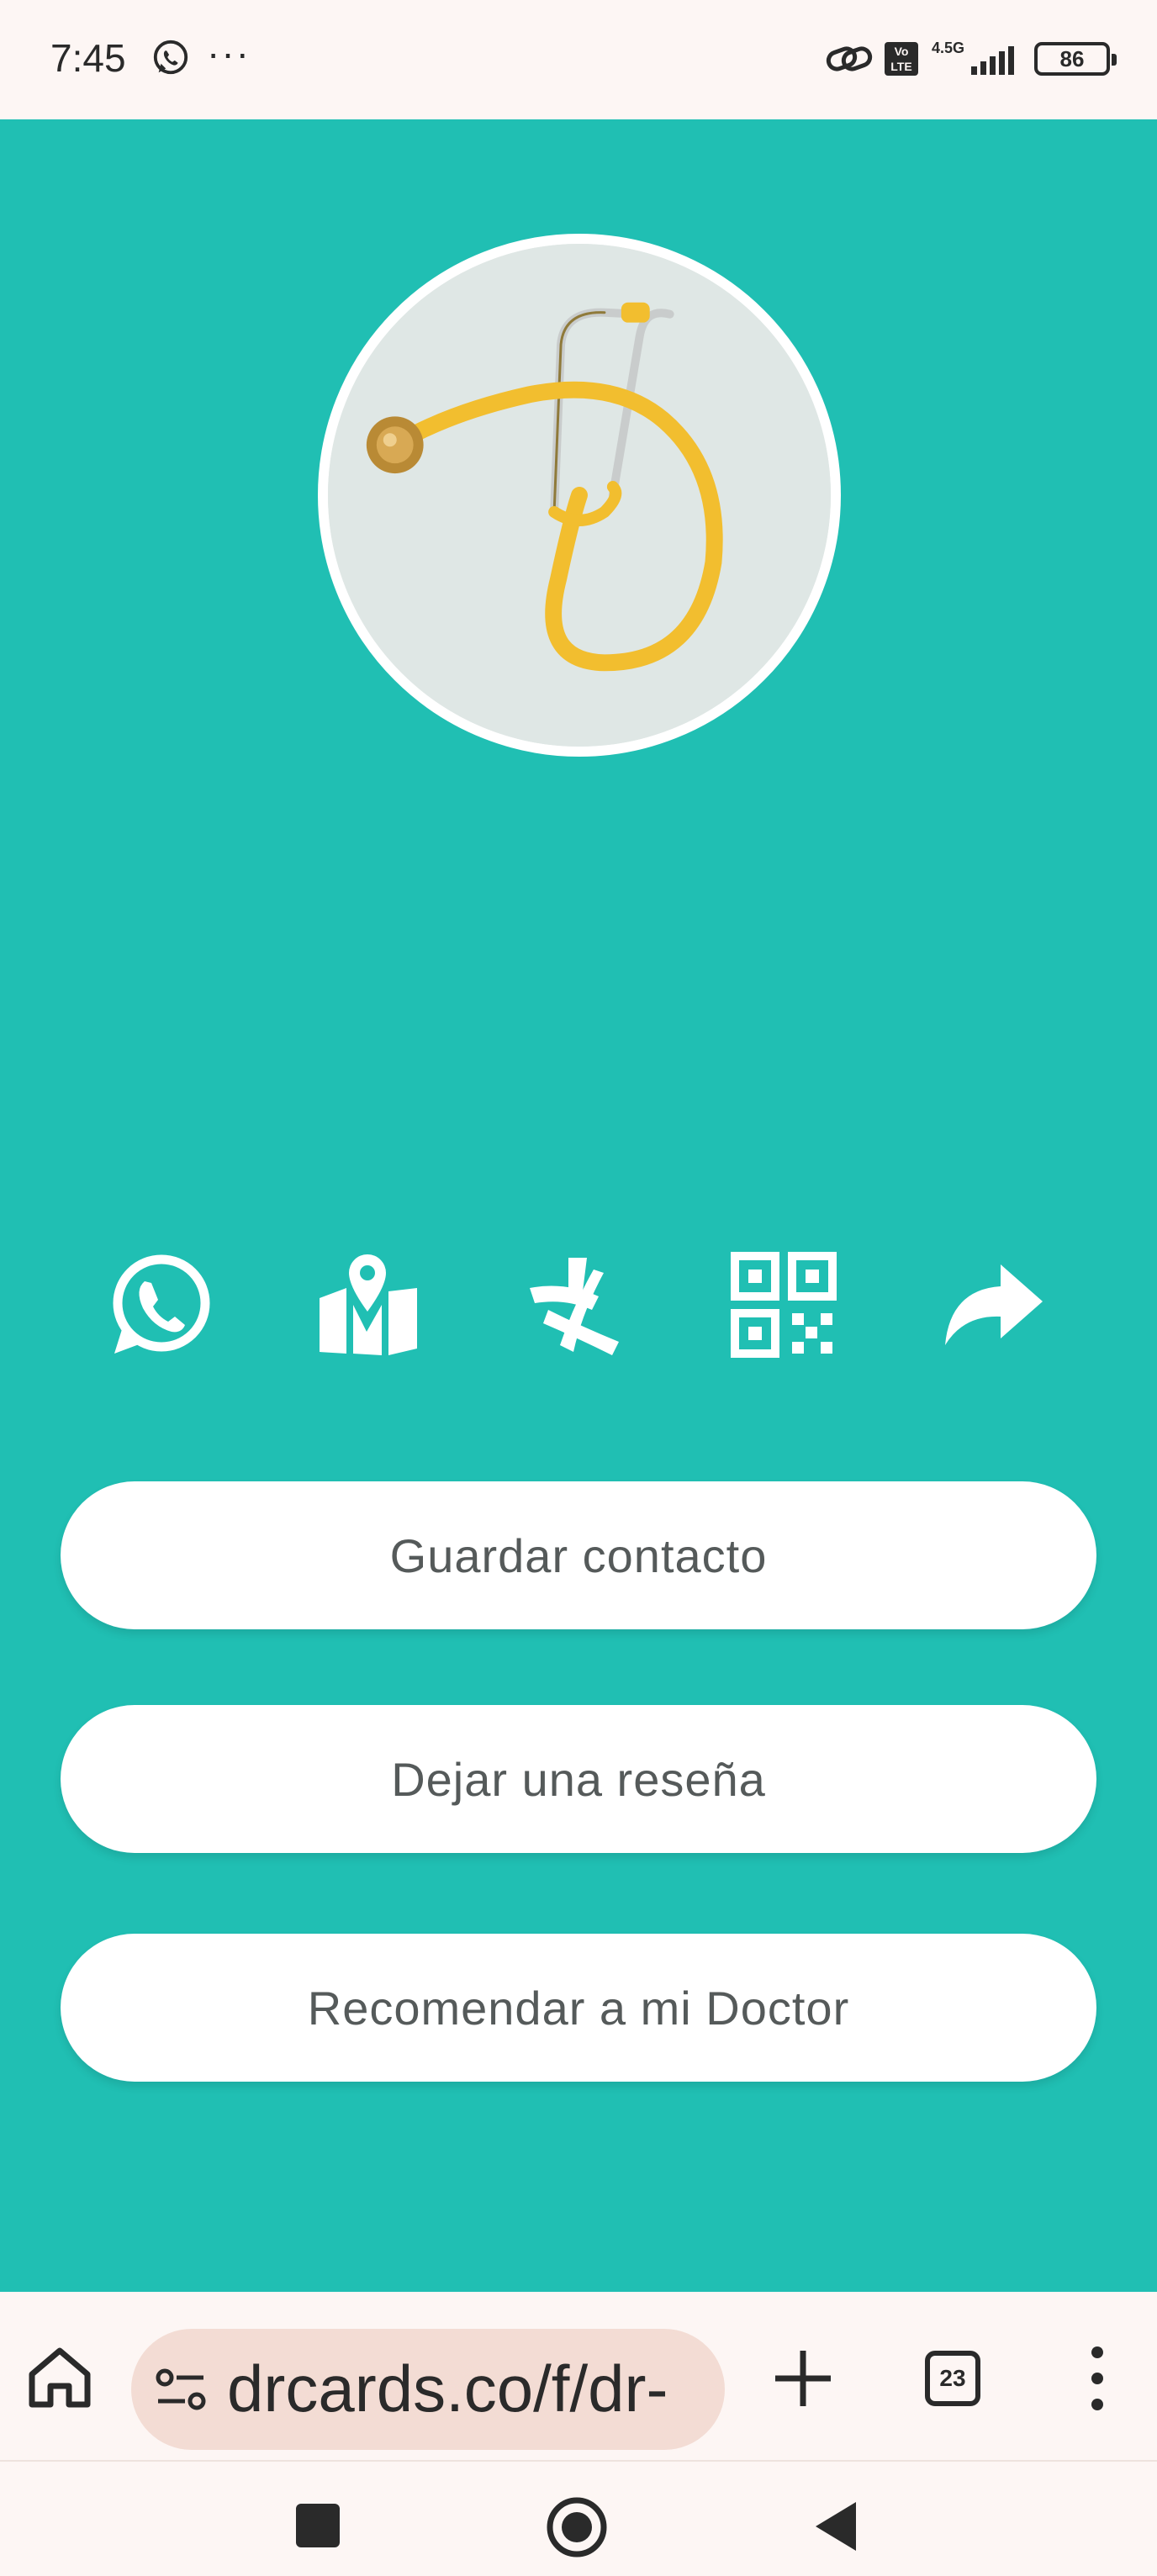 This screenshot has height=2576, width=1157. I want to click on action-icons-row, so click(578, 1309).